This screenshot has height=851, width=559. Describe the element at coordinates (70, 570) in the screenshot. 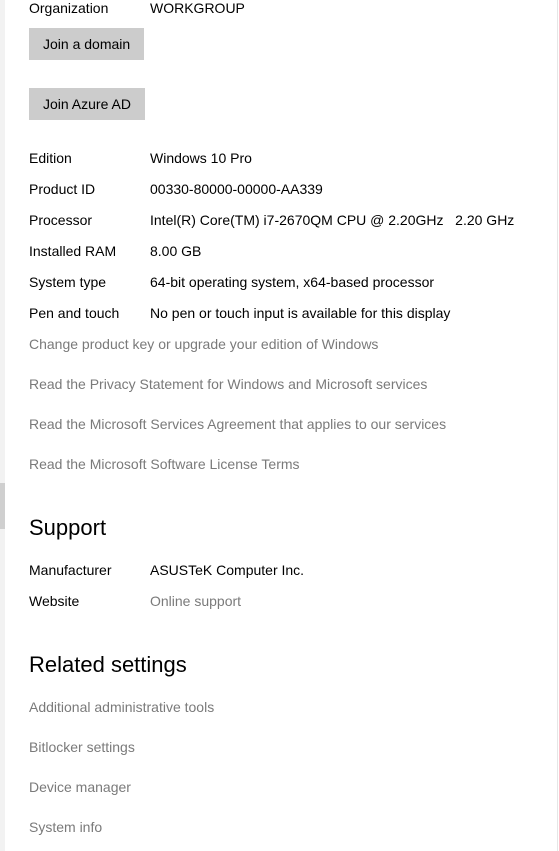

I see `manufacturer-label: Manufacturer` at that location.